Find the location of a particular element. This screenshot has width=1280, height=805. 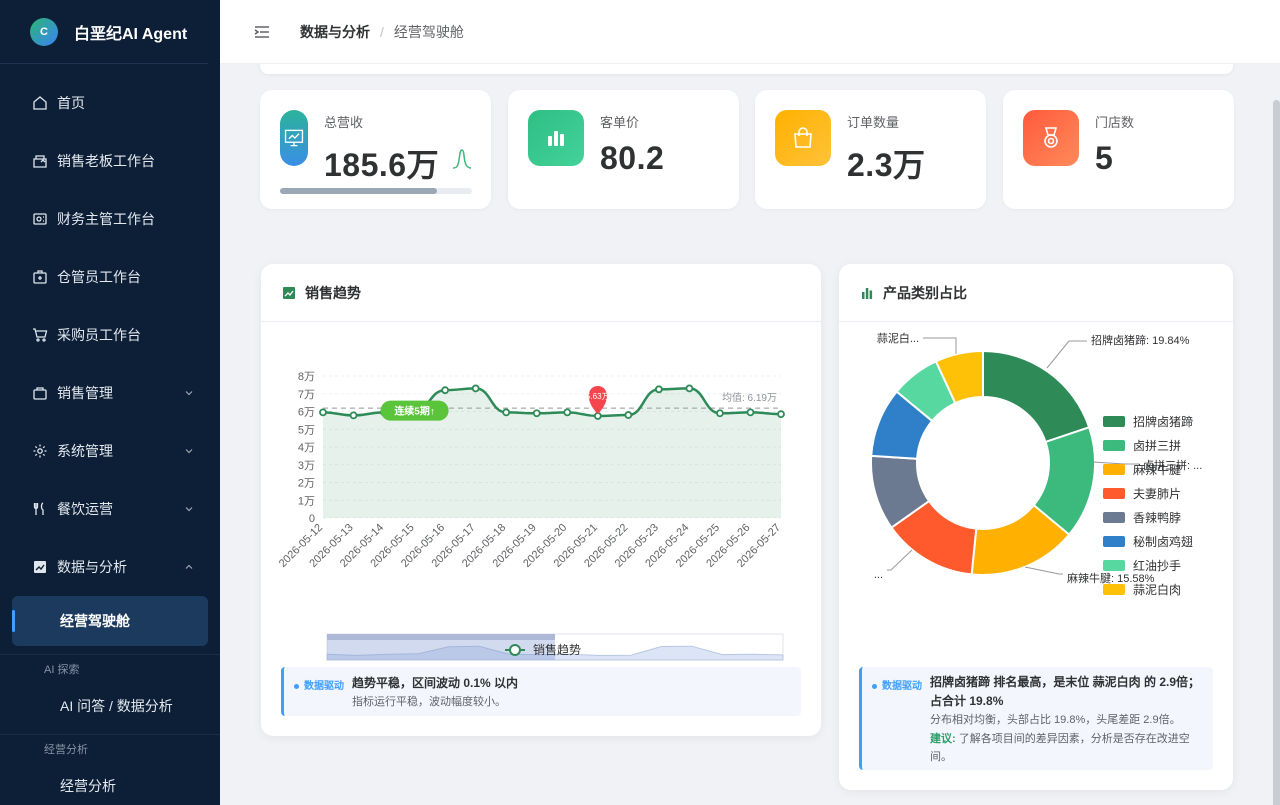

warehouse-icon is located at coordinates (40, 277).